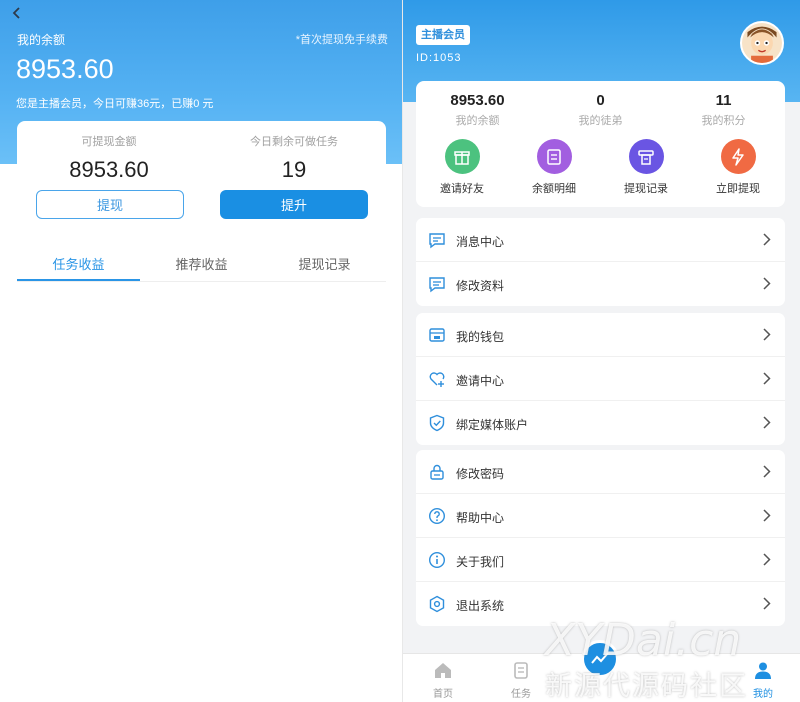  Describe the element at coordinates (78, 263) in the screenshot. I see `tab-task-income: 任务收益` at that location.